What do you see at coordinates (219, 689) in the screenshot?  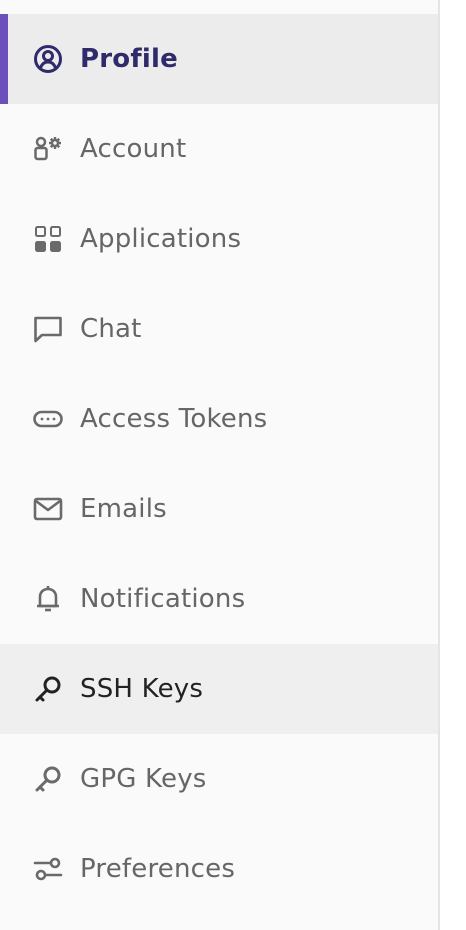 I see `sidebar-item-ssh-keys: SSH Keys` at bounding box center [219, 689].